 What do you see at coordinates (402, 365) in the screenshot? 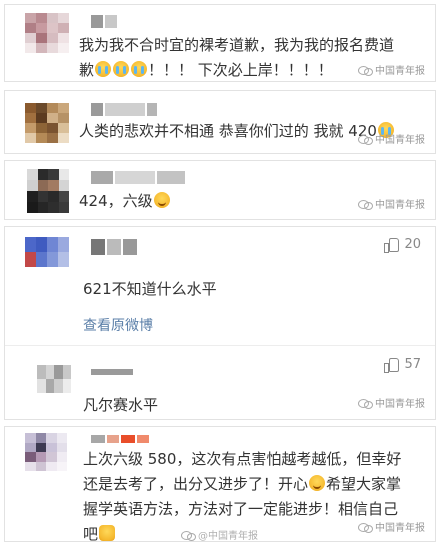
I see `like-counter: 57` at bounding box center [402, 365].